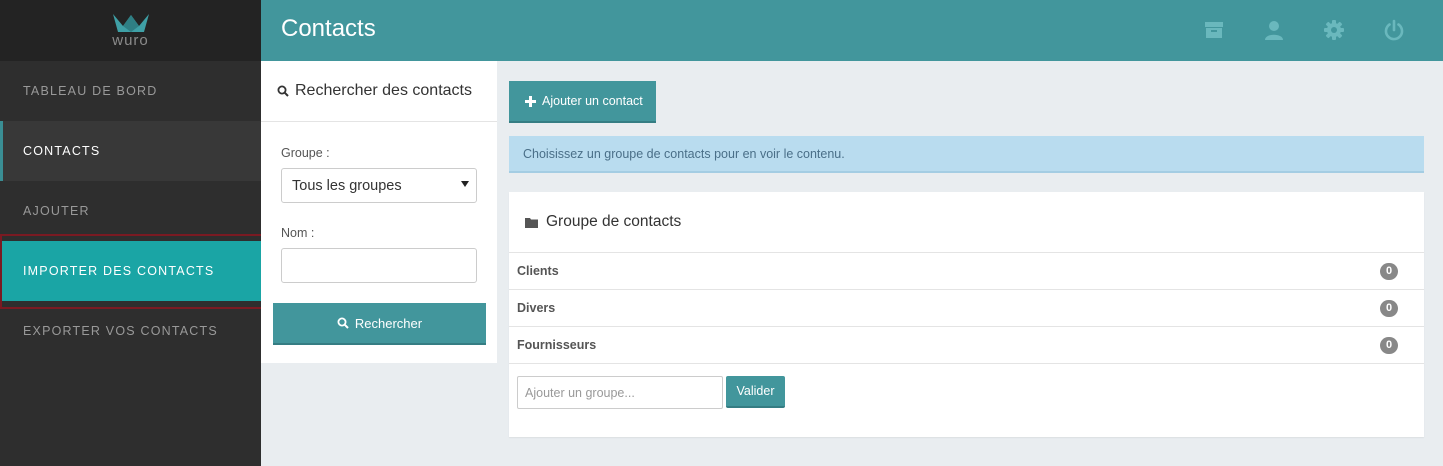 This screenshot has width=1443, height=466. I want to click on sidebar-item-importer-des-contacts: IMPORTER DES CONTACTS, so click(130, 271).